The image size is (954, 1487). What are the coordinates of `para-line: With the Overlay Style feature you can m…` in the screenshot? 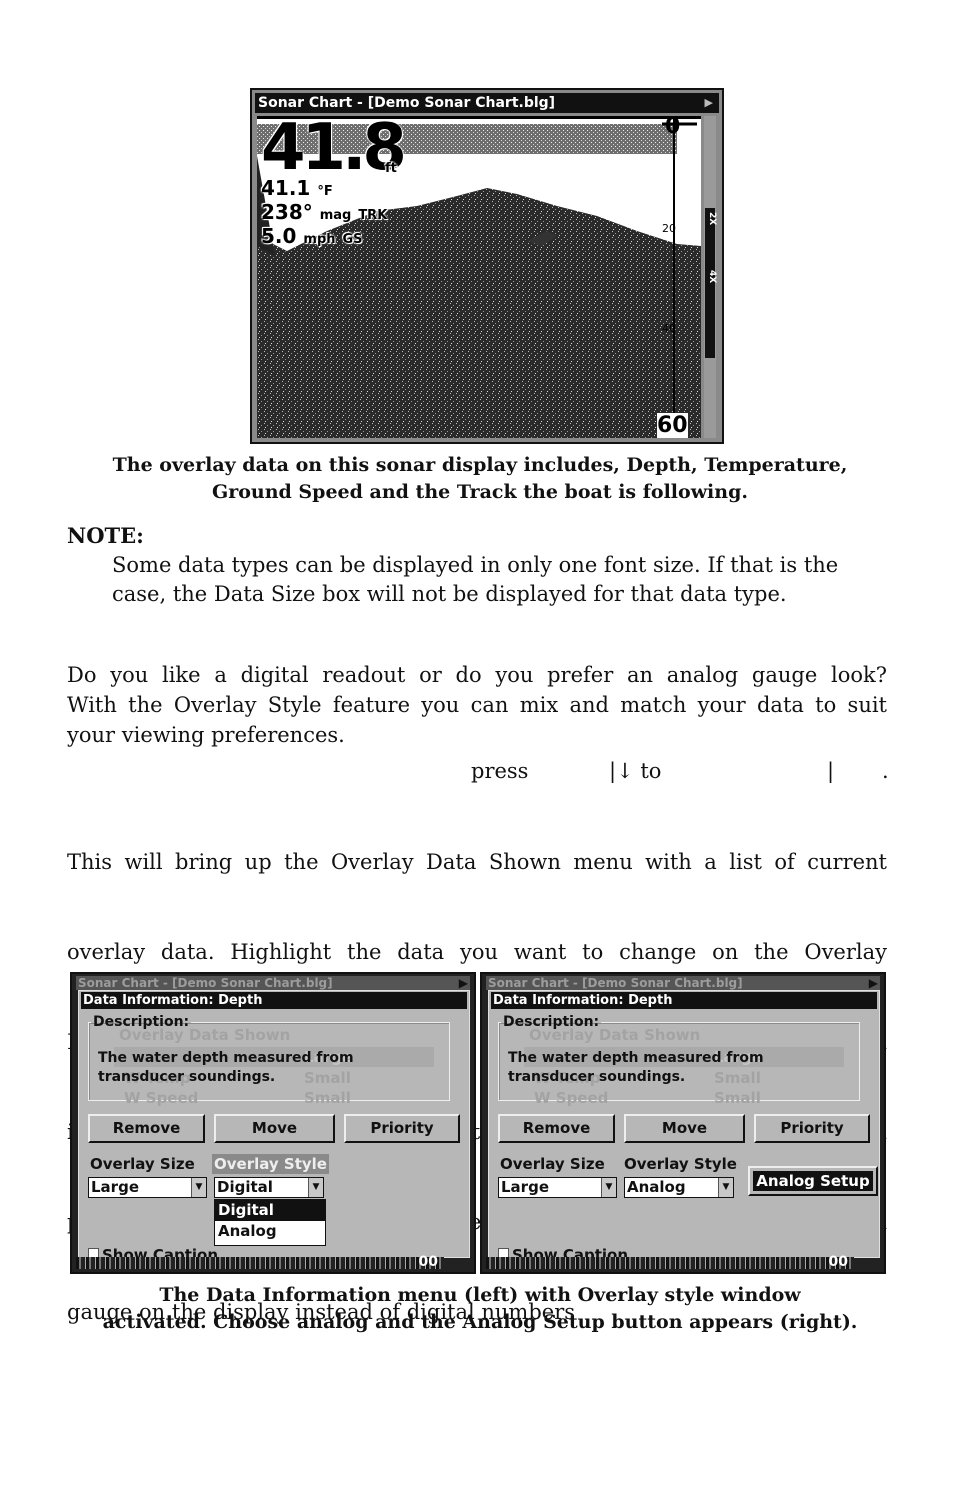 It's located at (477, 705).